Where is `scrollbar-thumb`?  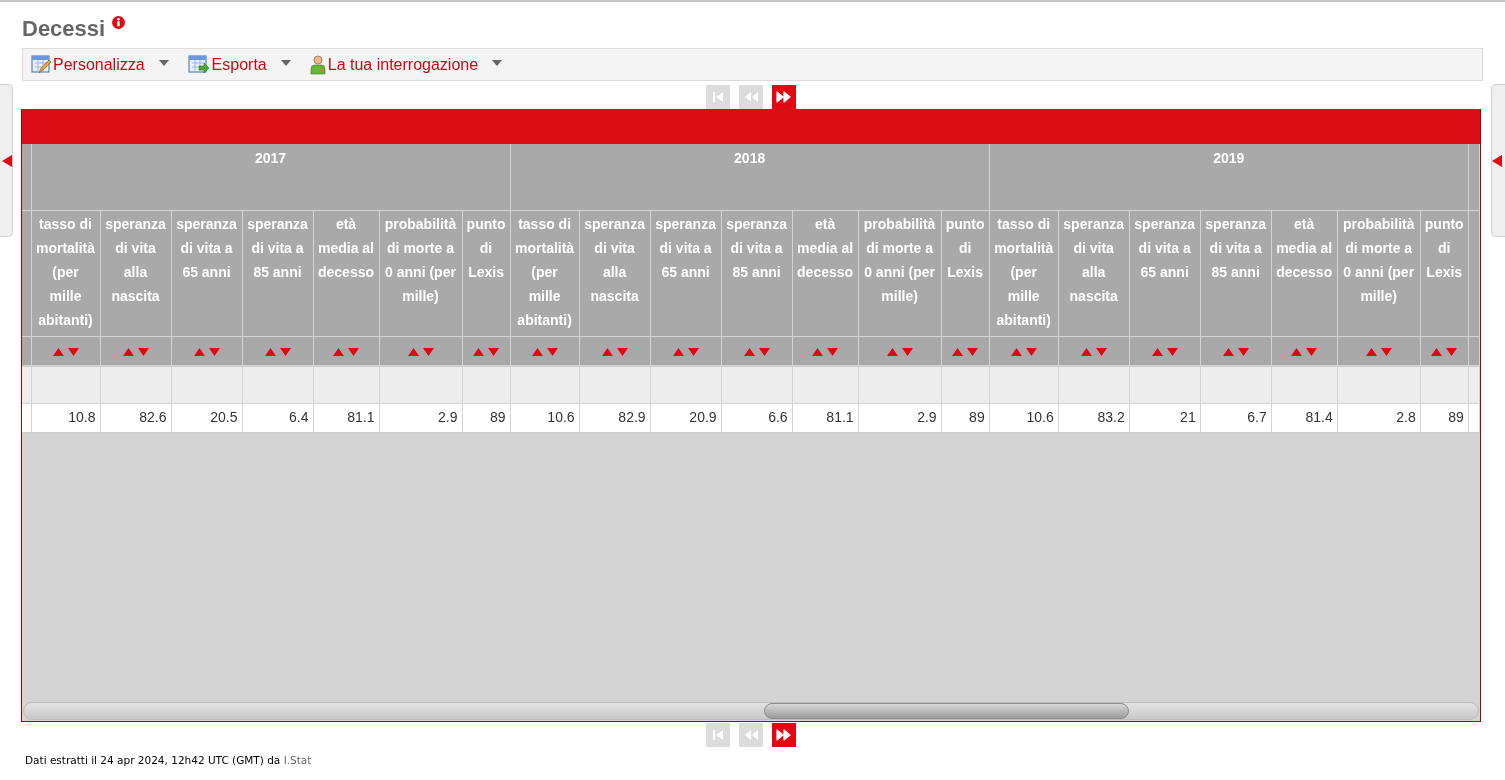
scrollbar-thumb is located at coordinates (946, 711).